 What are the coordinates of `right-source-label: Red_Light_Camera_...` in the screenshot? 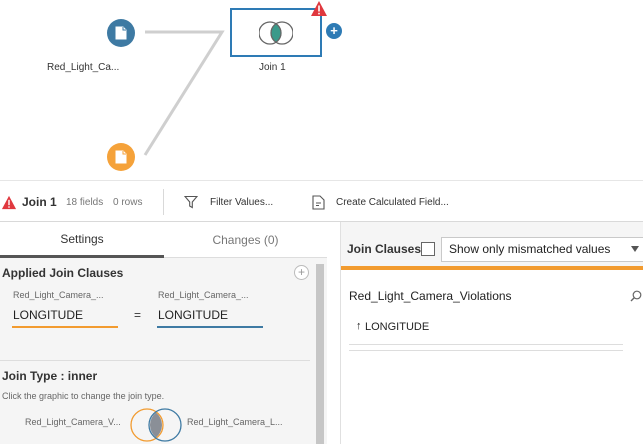 It's located at (203, 295).